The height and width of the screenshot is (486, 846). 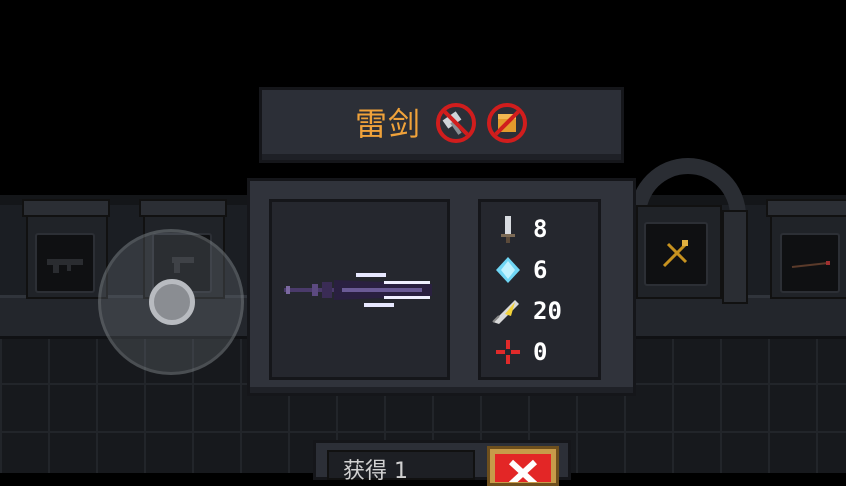 What do you see at coordinates (540, 270) in the screenshot?
I see `energy-value: 6` at bounding box center [540, 270].